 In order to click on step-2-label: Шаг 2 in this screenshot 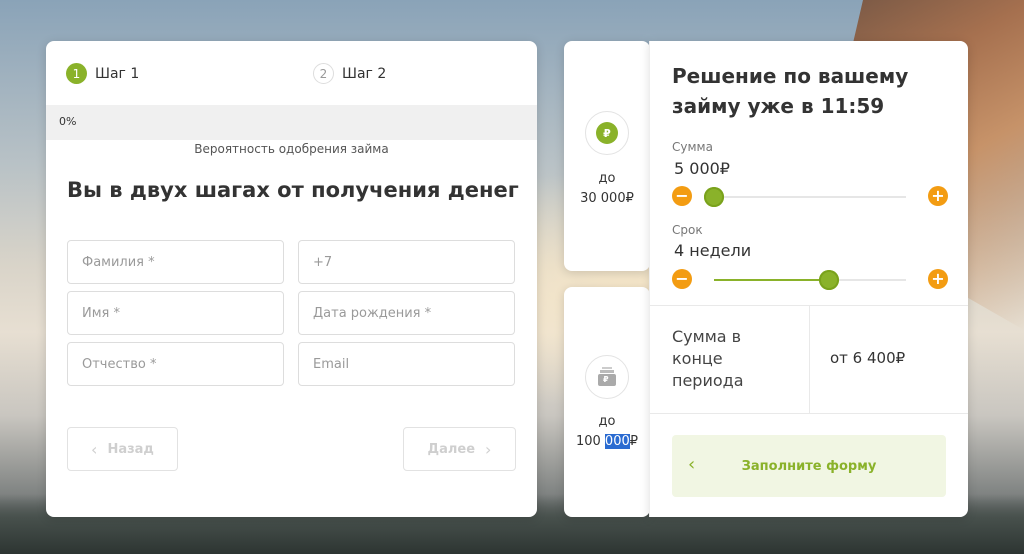, I will do `click(364, 73)`.